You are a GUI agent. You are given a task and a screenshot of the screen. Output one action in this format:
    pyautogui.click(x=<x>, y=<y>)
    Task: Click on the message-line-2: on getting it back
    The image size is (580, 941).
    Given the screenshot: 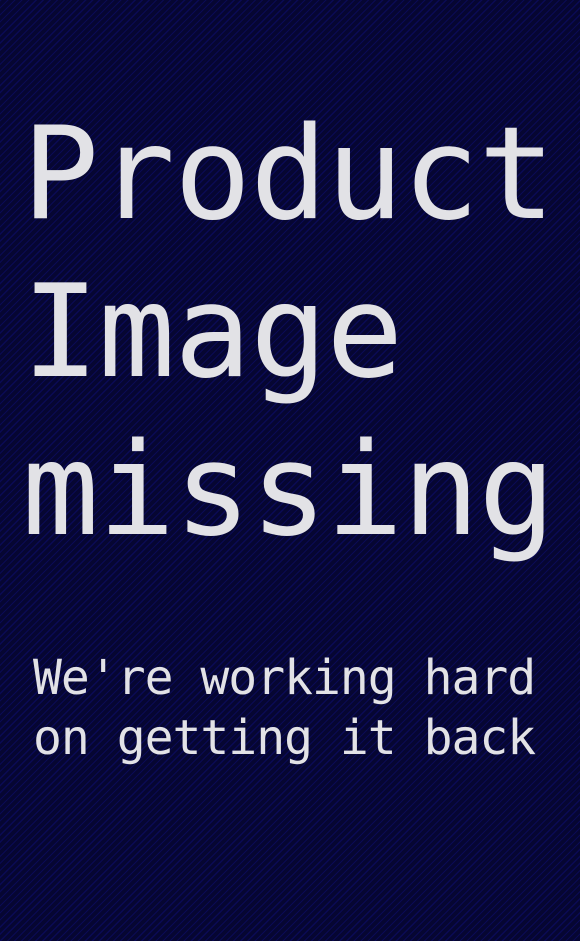 What is the action you would take?
    pyautogui.click(x=284, y=738)
    